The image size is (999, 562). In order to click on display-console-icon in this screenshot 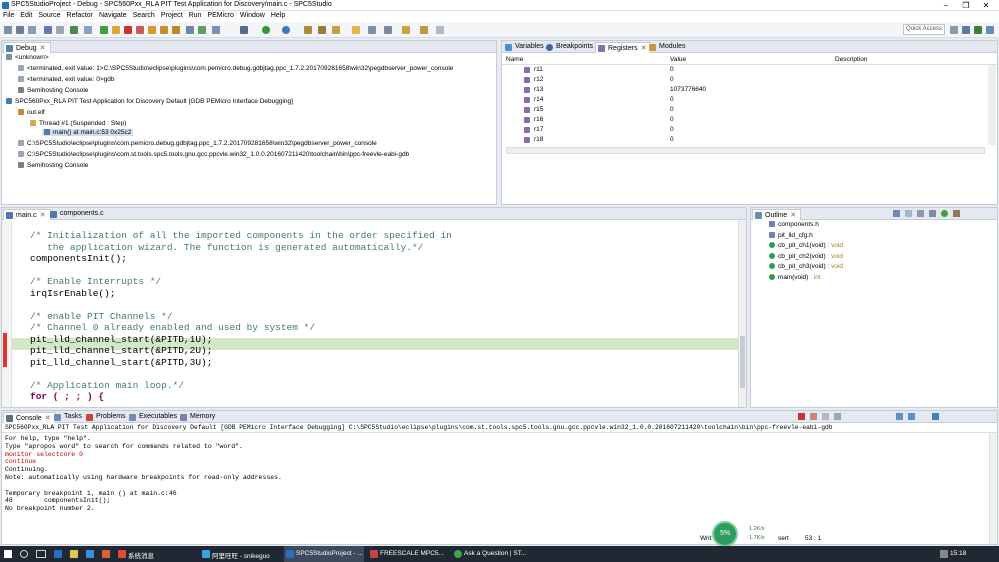, I will do `click(911, 416)`.